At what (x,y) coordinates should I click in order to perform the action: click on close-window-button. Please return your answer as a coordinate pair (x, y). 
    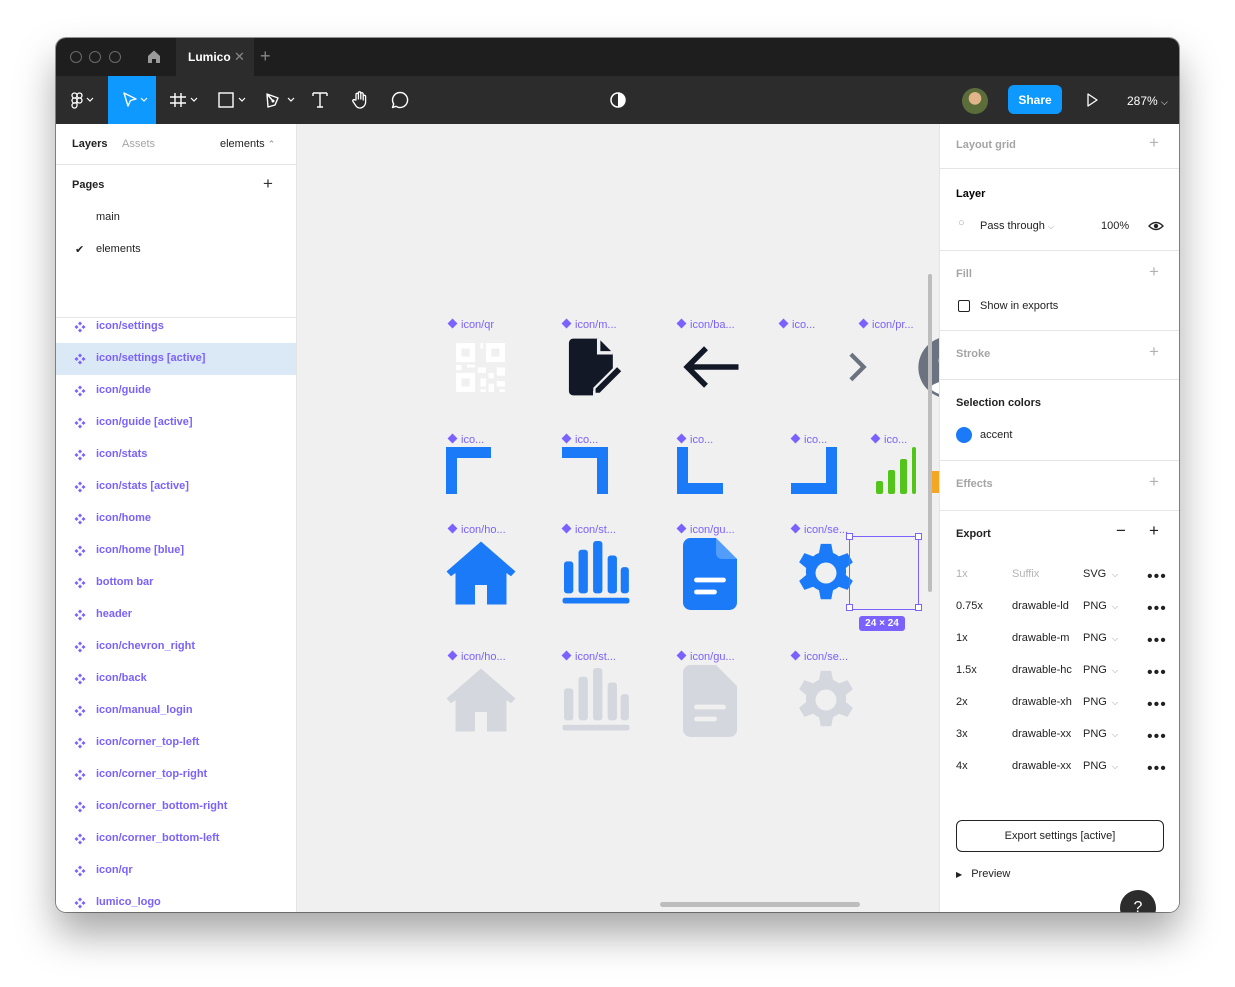
    Looking at the image, I should click on (76, 57).